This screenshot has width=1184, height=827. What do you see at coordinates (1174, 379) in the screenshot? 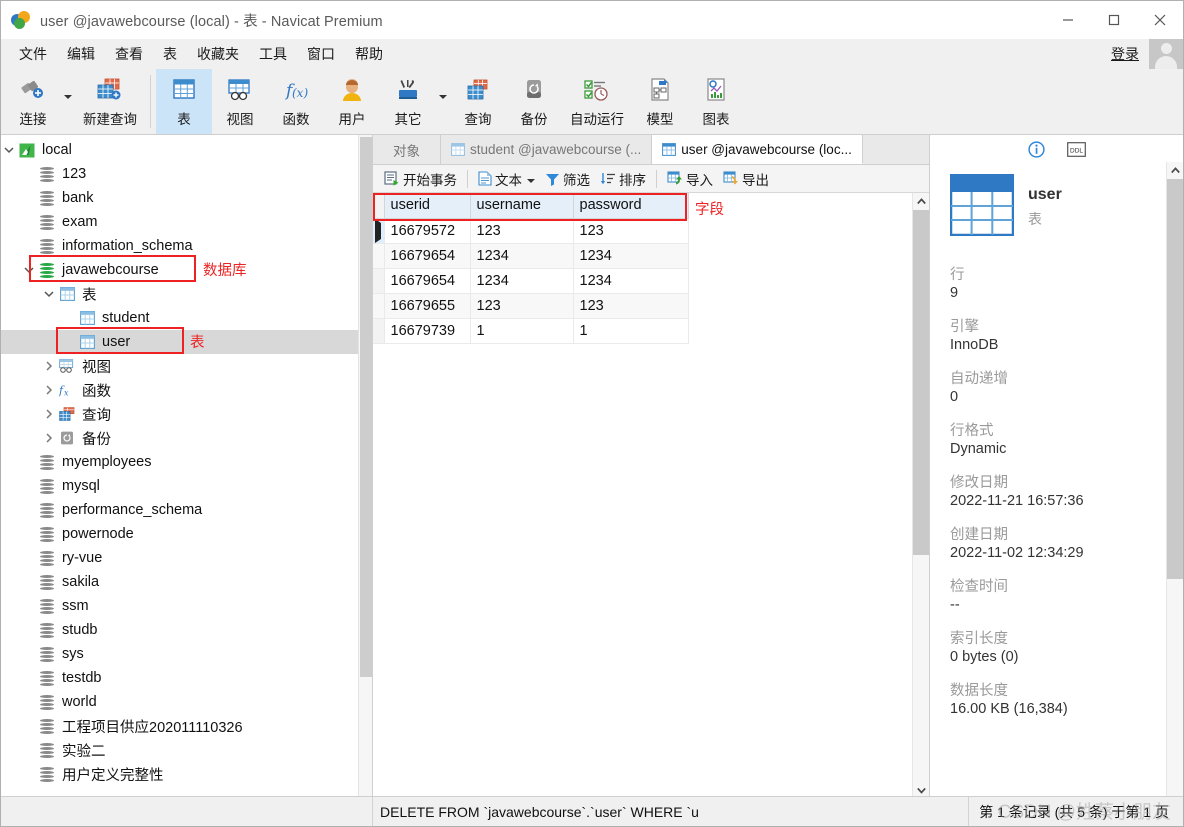
I see `info-scroll-thumb` at bounding box center [1174, 379].